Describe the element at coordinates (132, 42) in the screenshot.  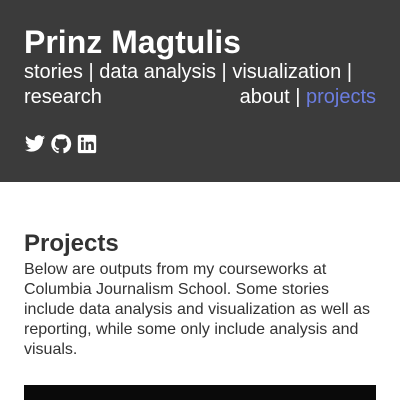
I see `site-title: Prinz Magtulis` at that location.